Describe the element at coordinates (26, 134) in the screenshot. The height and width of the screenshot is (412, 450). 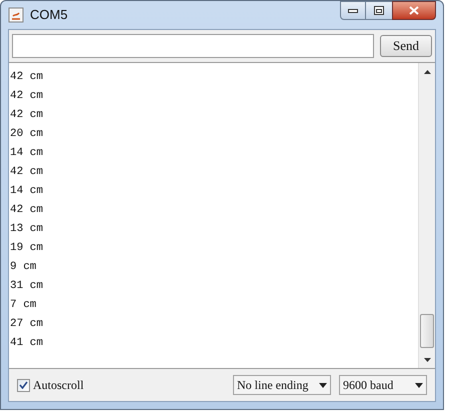
I see `output-line: 20 cm` at that location.